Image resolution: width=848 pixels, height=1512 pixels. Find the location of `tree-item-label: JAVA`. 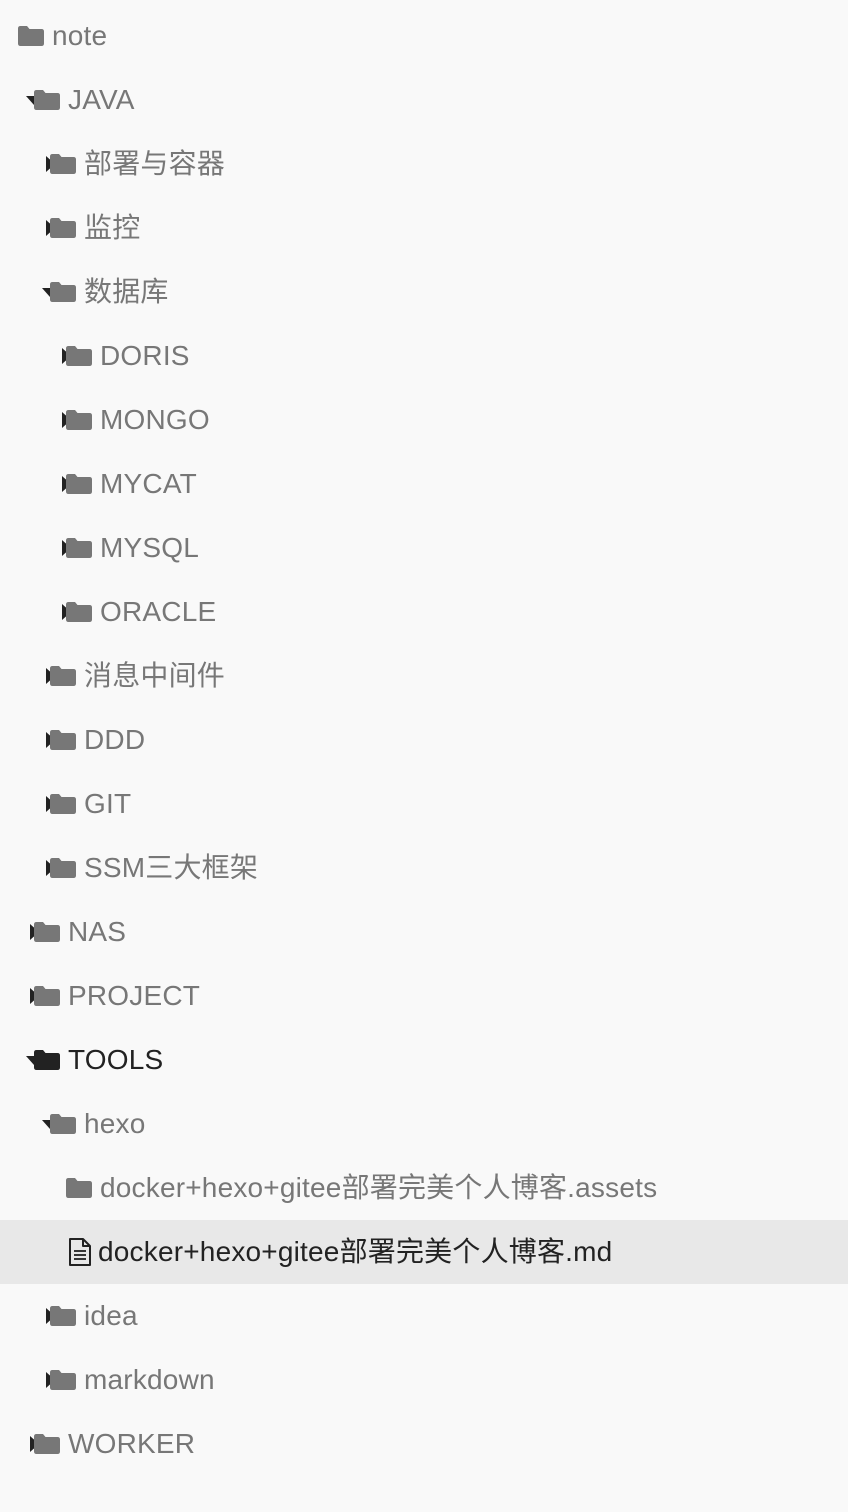

tree-item-label: JAVA is located at coordinates (101, 99).